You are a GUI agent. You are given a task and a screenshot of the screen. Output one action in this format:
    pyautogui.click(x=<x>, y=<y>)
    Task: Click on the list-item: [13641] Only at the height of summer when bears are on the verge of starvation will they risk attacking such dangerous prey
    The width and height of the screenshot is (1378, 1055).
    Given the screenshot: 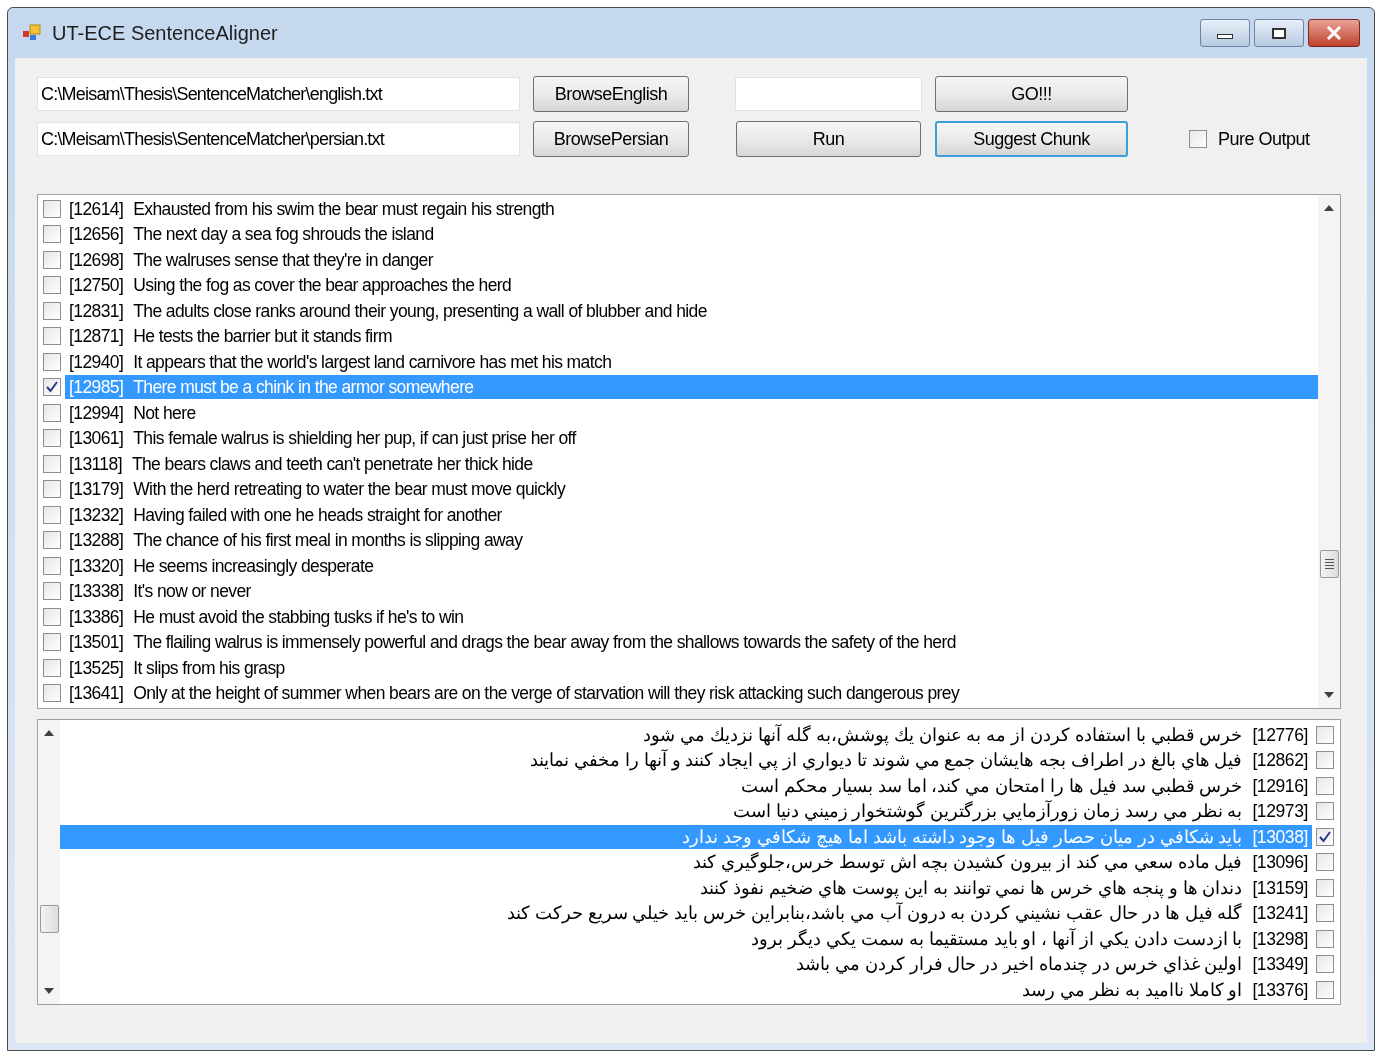 What is the action you would take?
    pyautogui.click(x=691, y=693)
    